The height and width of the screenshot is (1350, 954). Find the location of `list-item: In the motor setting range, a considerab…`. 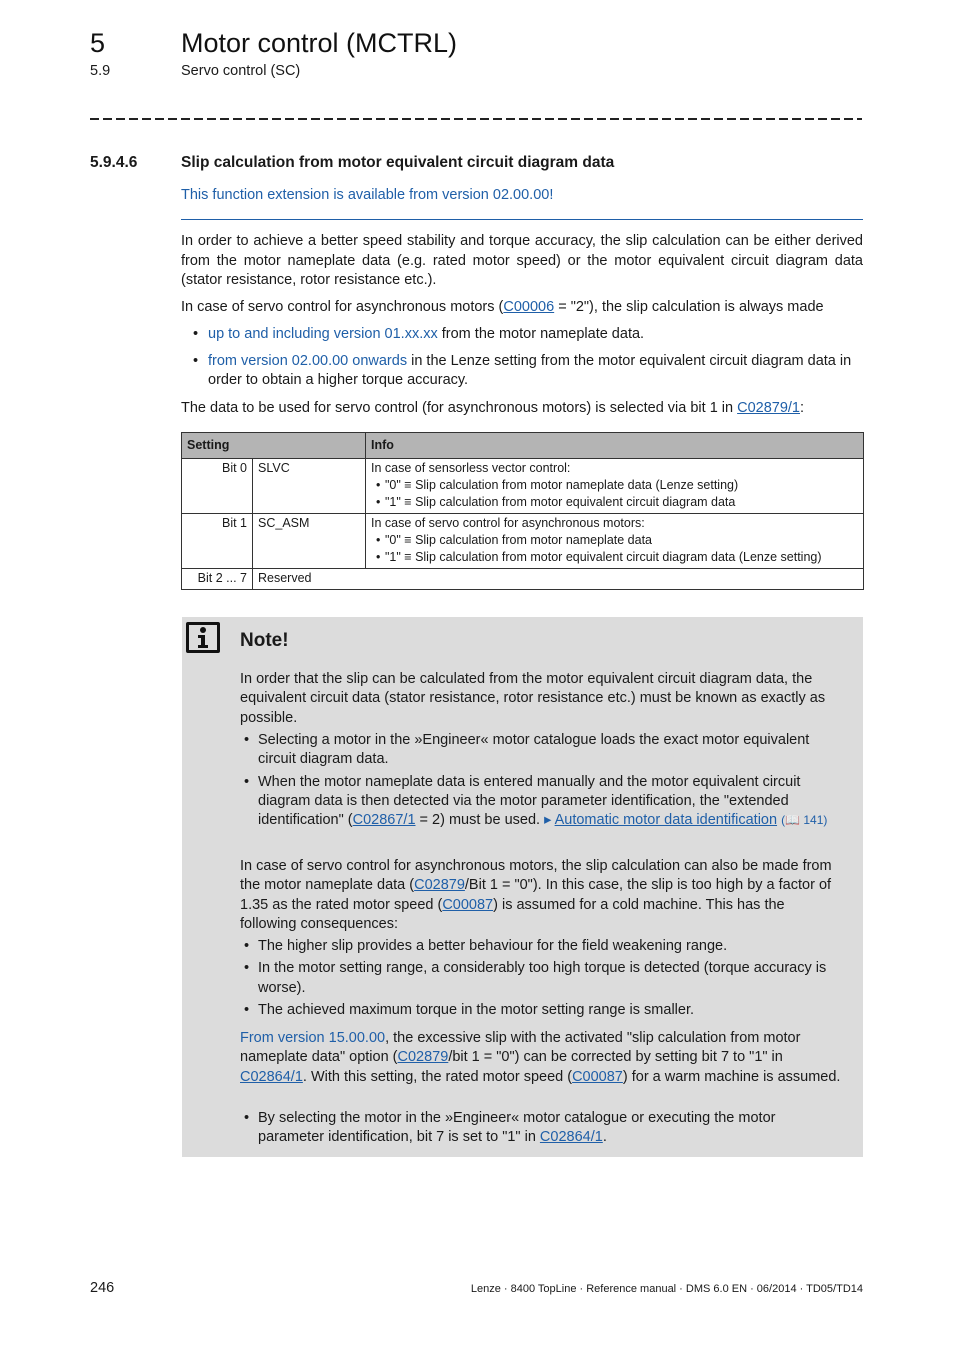

list-item: In the motor setting range, a considerab… is located at coordinates (542, 978).